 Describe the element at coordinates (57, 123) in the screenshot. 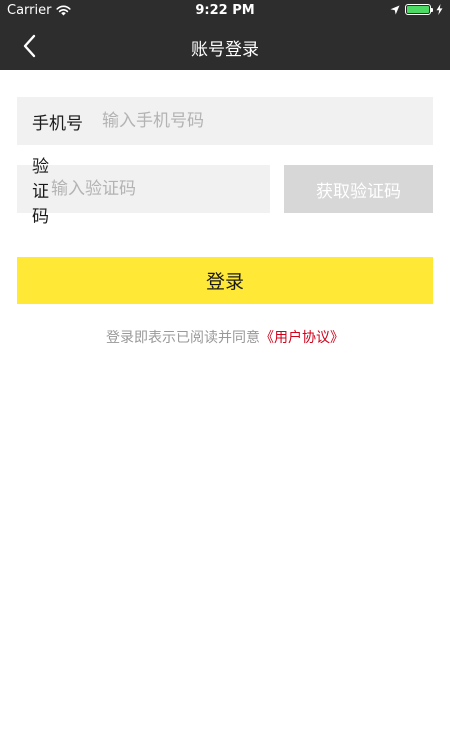

I see `phone-field-label: 手机号` at that location.